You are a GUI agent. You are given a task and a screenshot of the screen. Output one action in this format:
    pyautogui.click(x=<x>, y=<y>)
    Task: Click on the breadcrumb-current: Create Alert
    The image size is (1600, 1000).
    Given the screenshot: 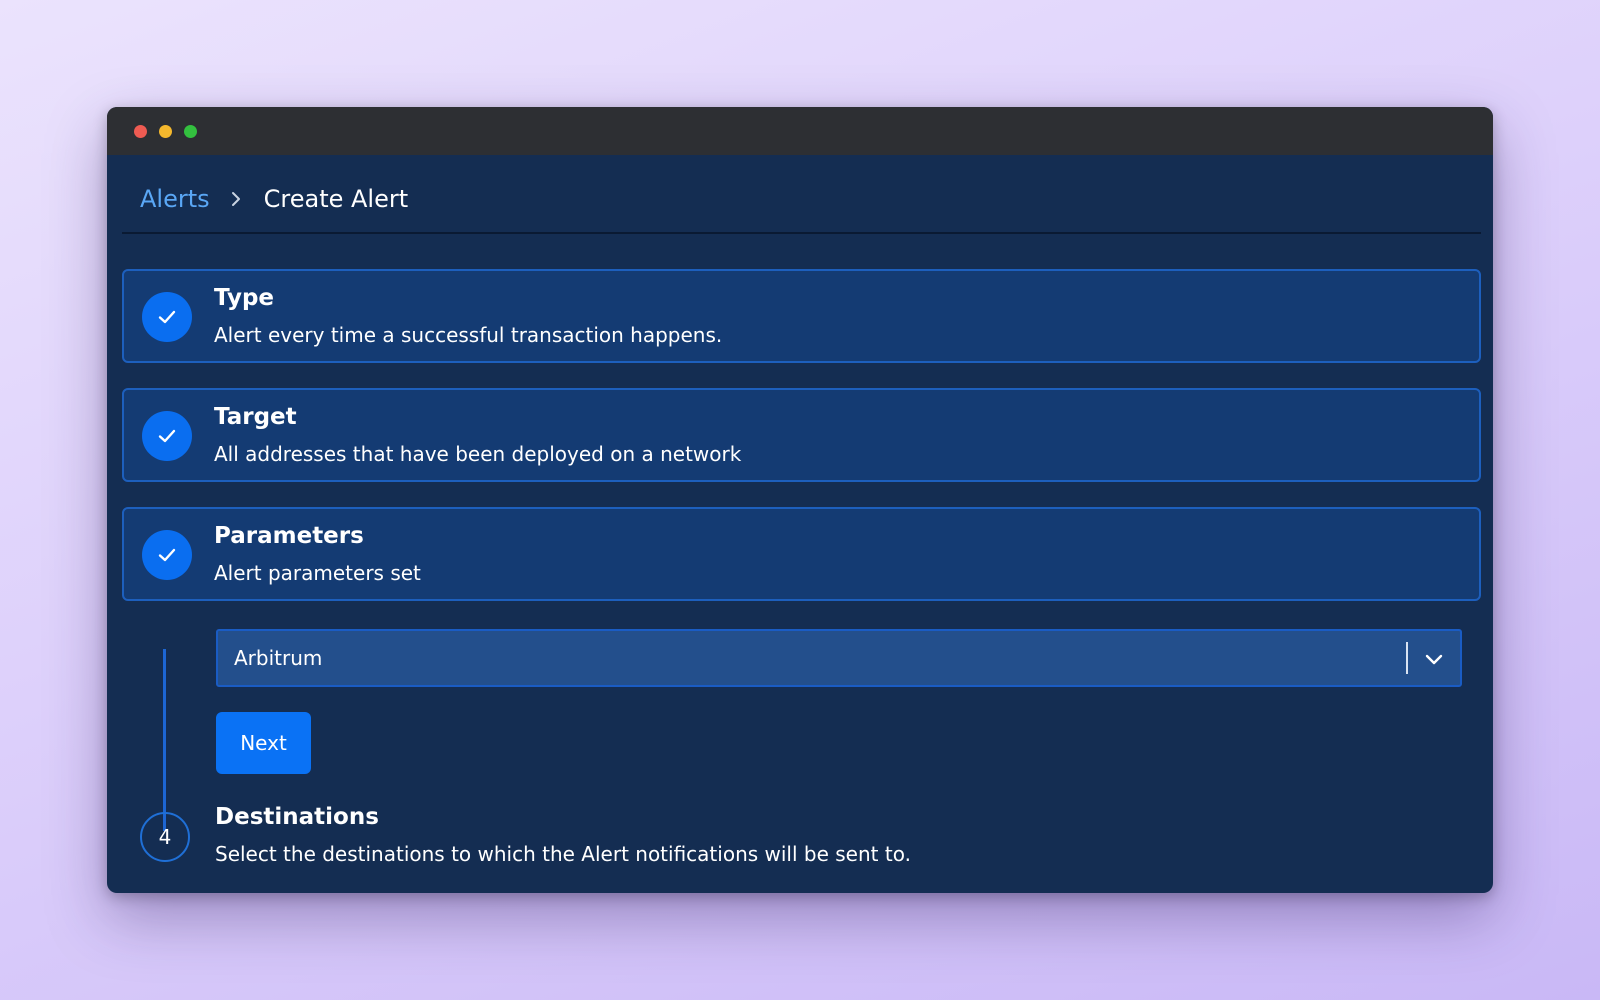 What is the action you would take?
    pyautogui.click(x=336, y=199)
    